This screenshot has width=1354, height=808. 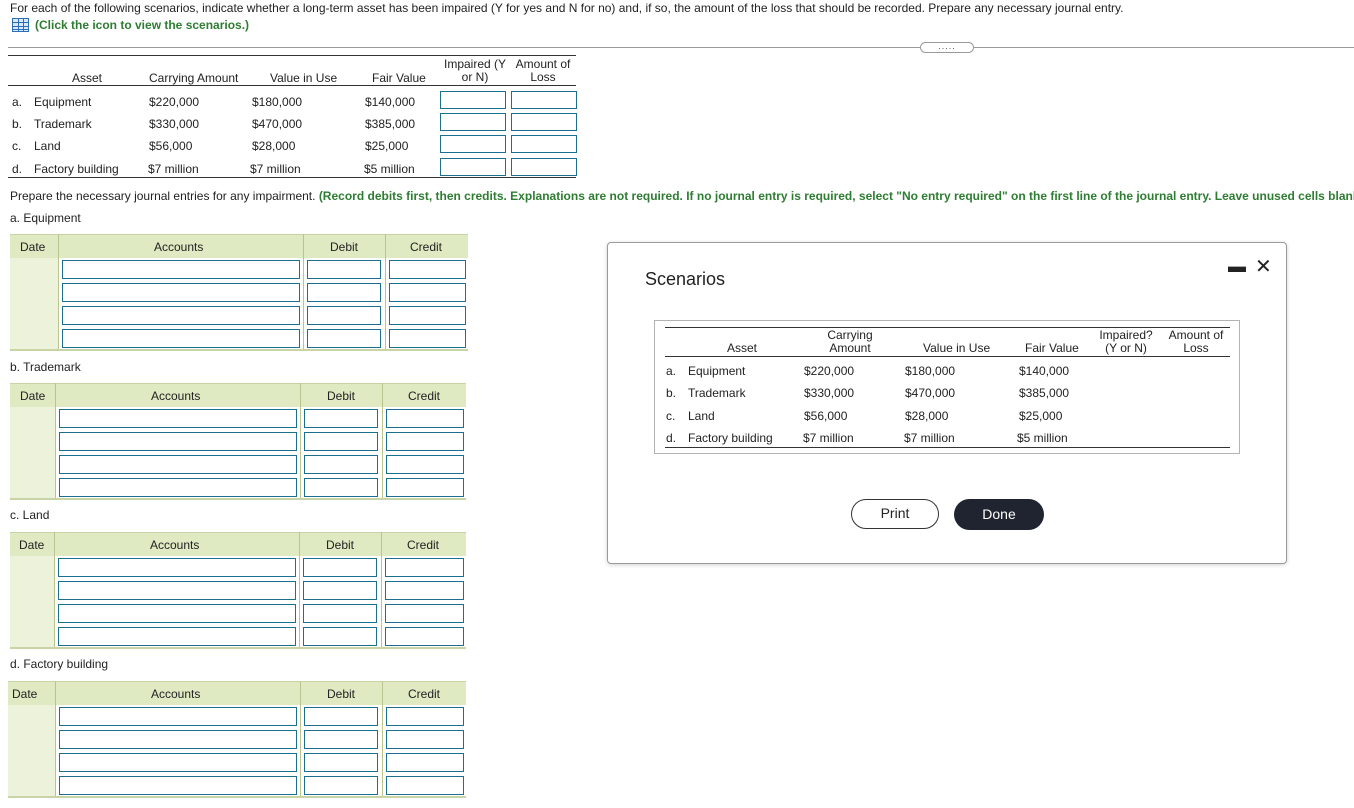 What do you see at coordinates (473, 122) in the screenshot?
I see `impaired-input-b` at bounding box center [473, 122].